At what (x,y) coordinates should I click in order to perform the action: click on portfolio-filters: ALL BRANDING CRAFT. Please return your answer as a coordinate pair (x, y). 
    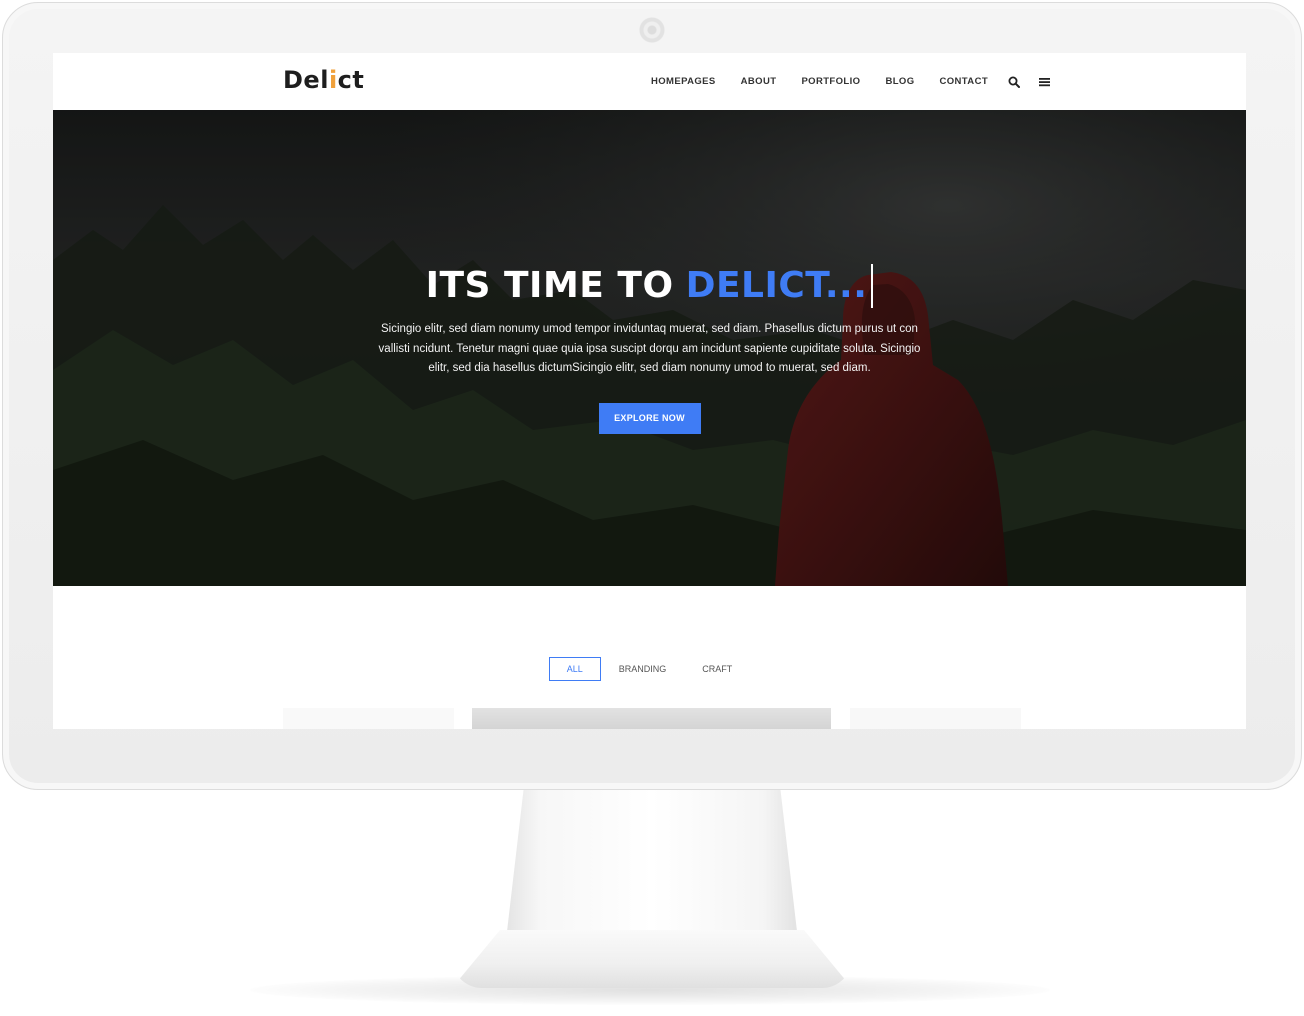
    Looking at the image, I should click on (649, 669).